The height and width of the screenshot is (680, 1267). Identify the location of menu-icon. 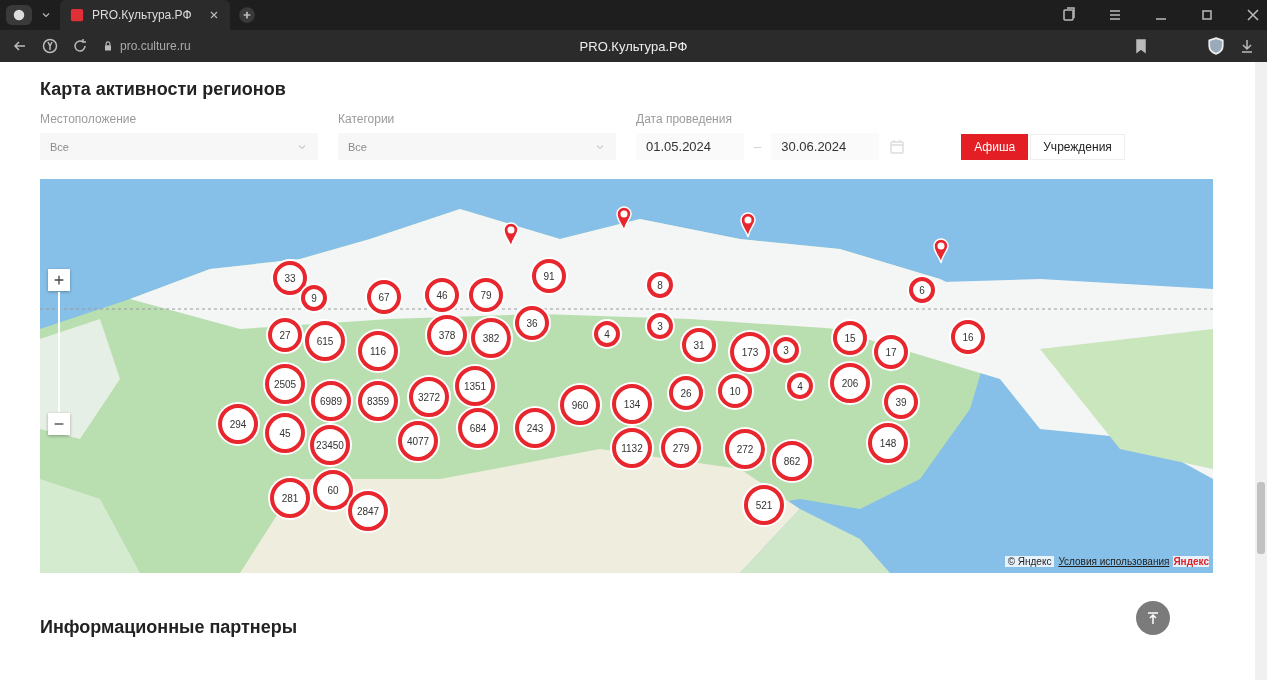
(1115, 15).